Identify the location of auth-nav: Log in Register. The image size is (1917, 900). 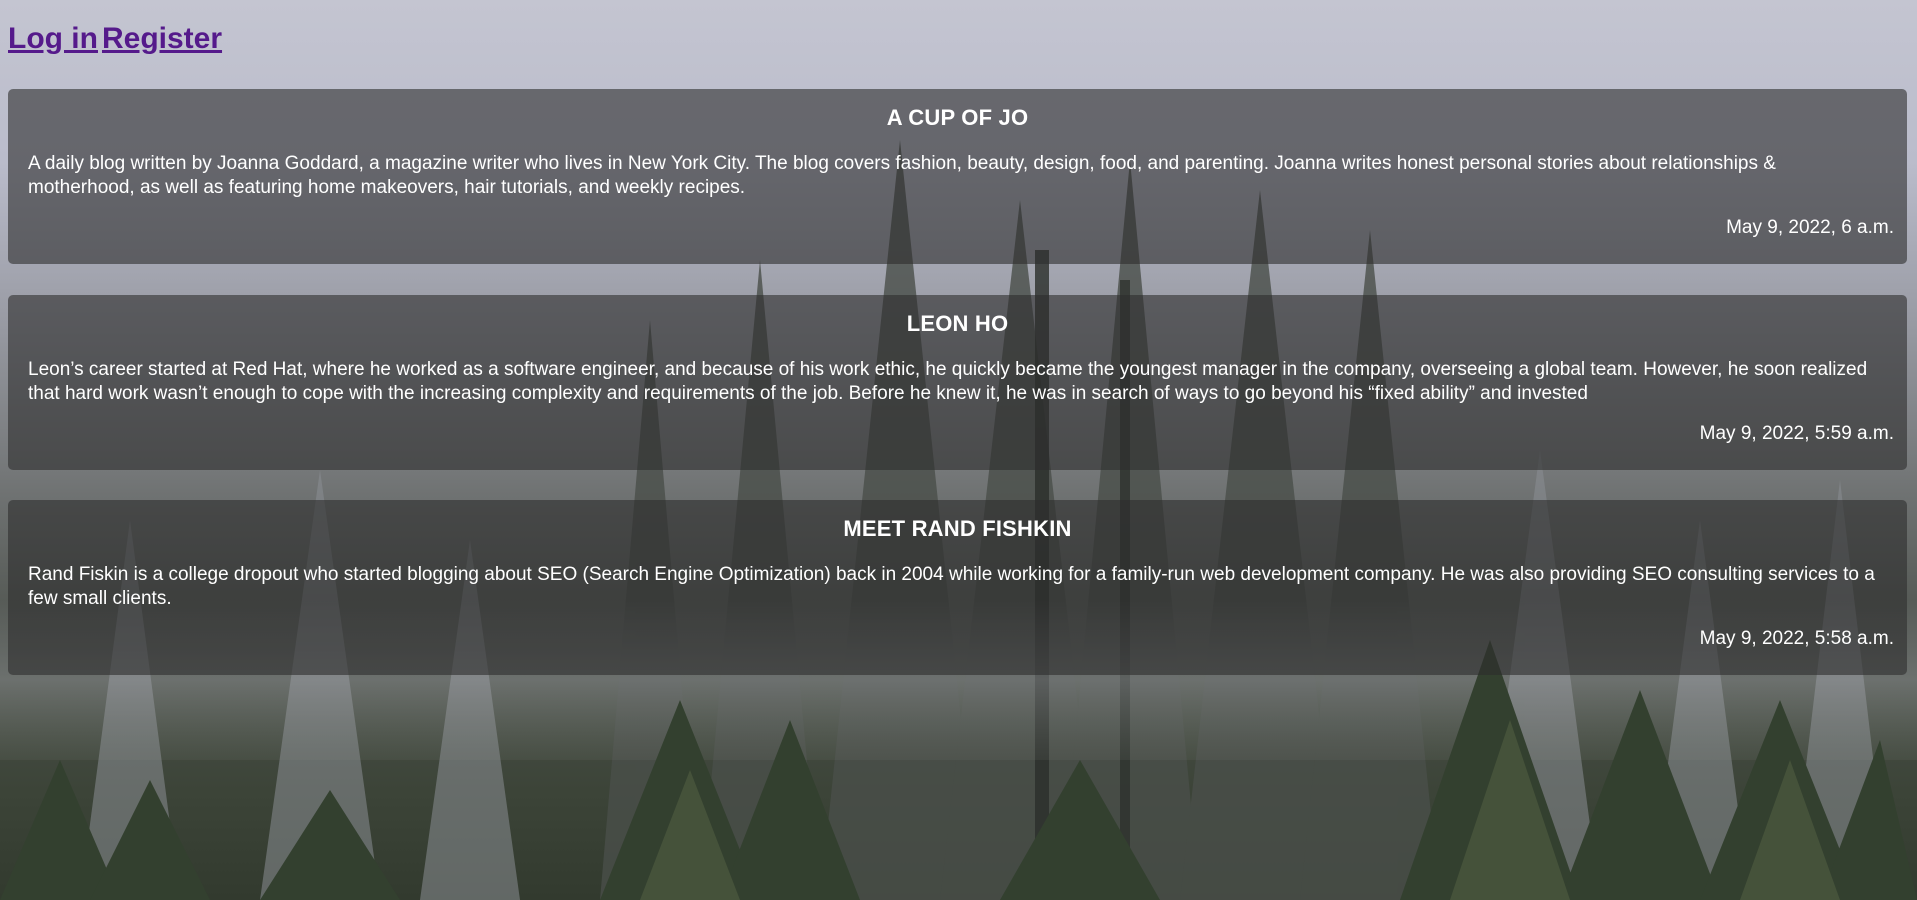
(117, 39).